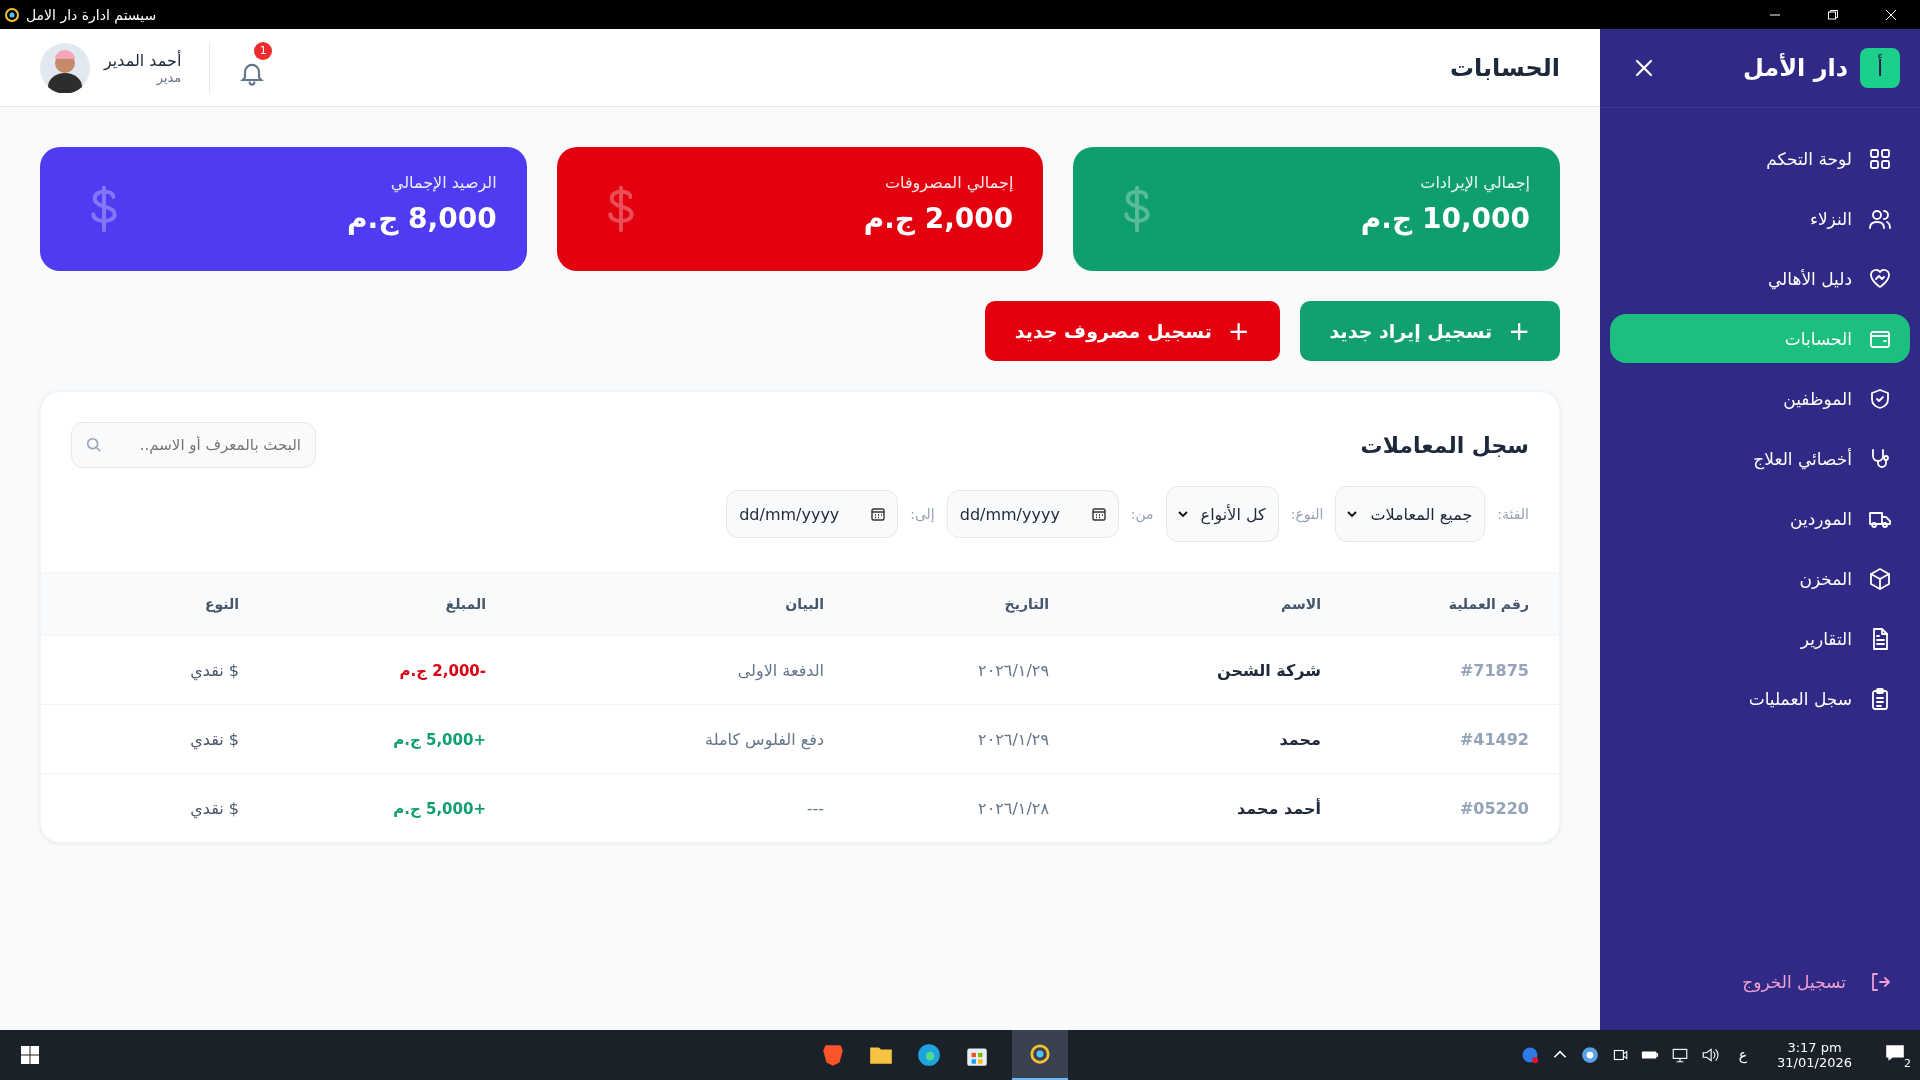  Describe the element at coordinates (1644, 68) in the screenshot. I see `close-icon` at that location.